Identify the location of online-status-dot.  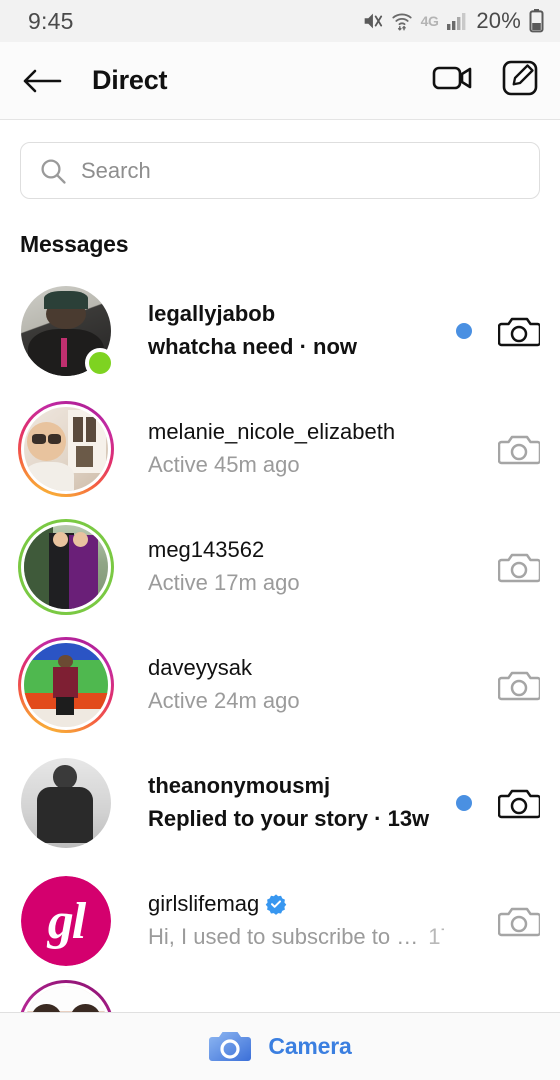
(100, 363).